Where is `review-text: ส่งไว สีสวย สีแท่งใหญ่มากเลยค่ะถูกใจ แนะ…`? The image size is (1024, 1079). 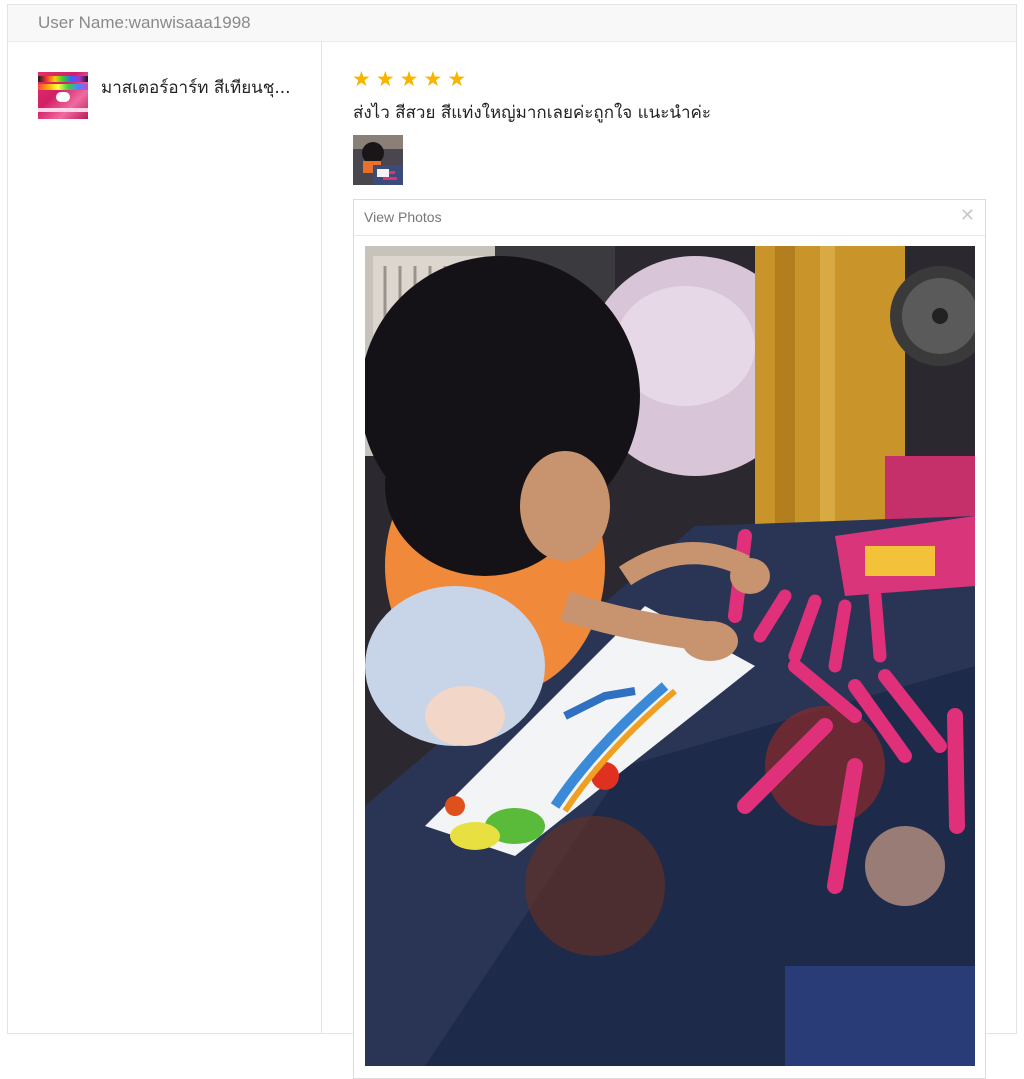 review-text: ส่งไว สีสวย สีแท่งใหญ่มากเลยค่ะถูกใจ แนะ… is located at coordinates (532, 113).